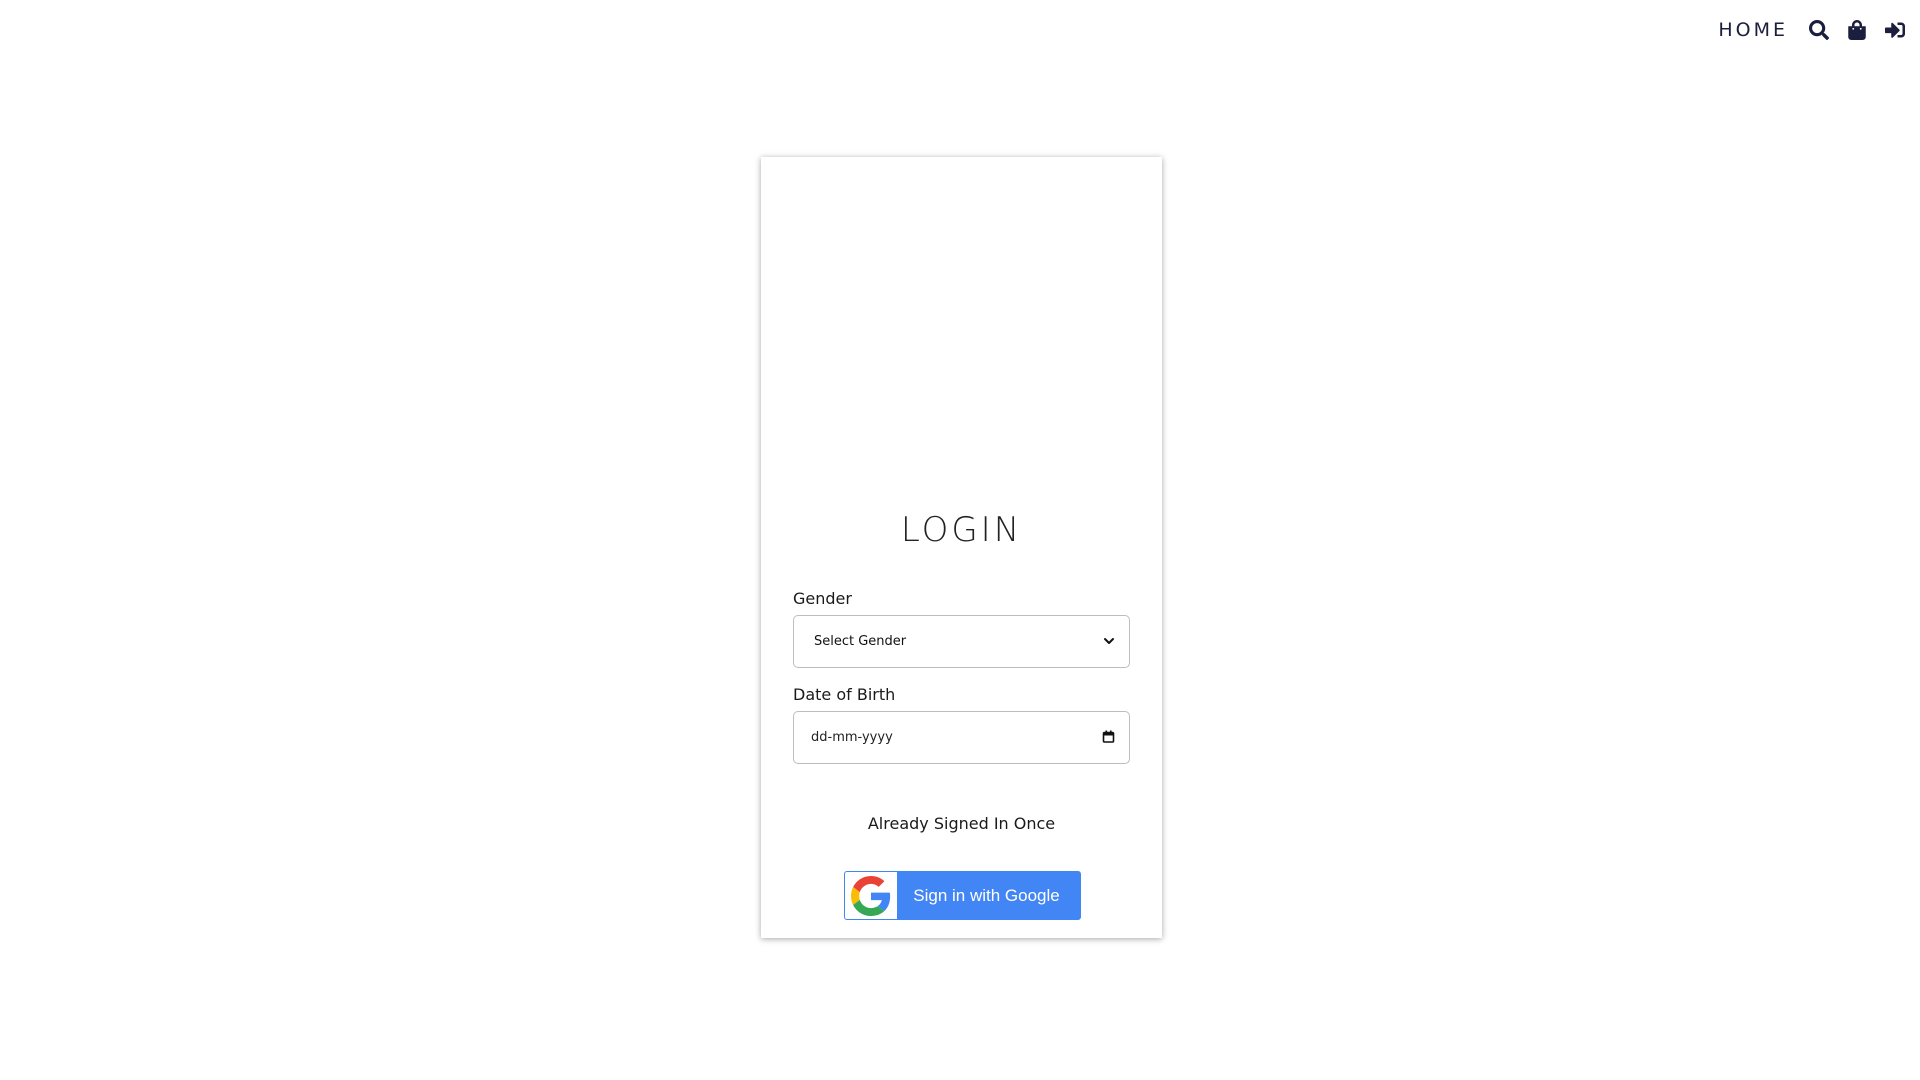  I want to click on google-sign-in-button: Sign in with Google, so click(962, 895).